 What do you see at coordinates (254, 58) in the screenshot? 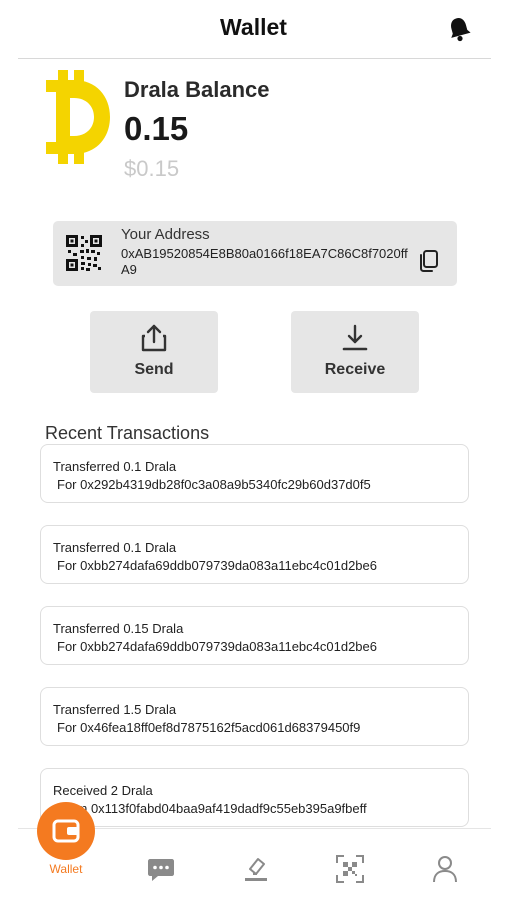
I see `header-divider` at bounding box center [254, 58].